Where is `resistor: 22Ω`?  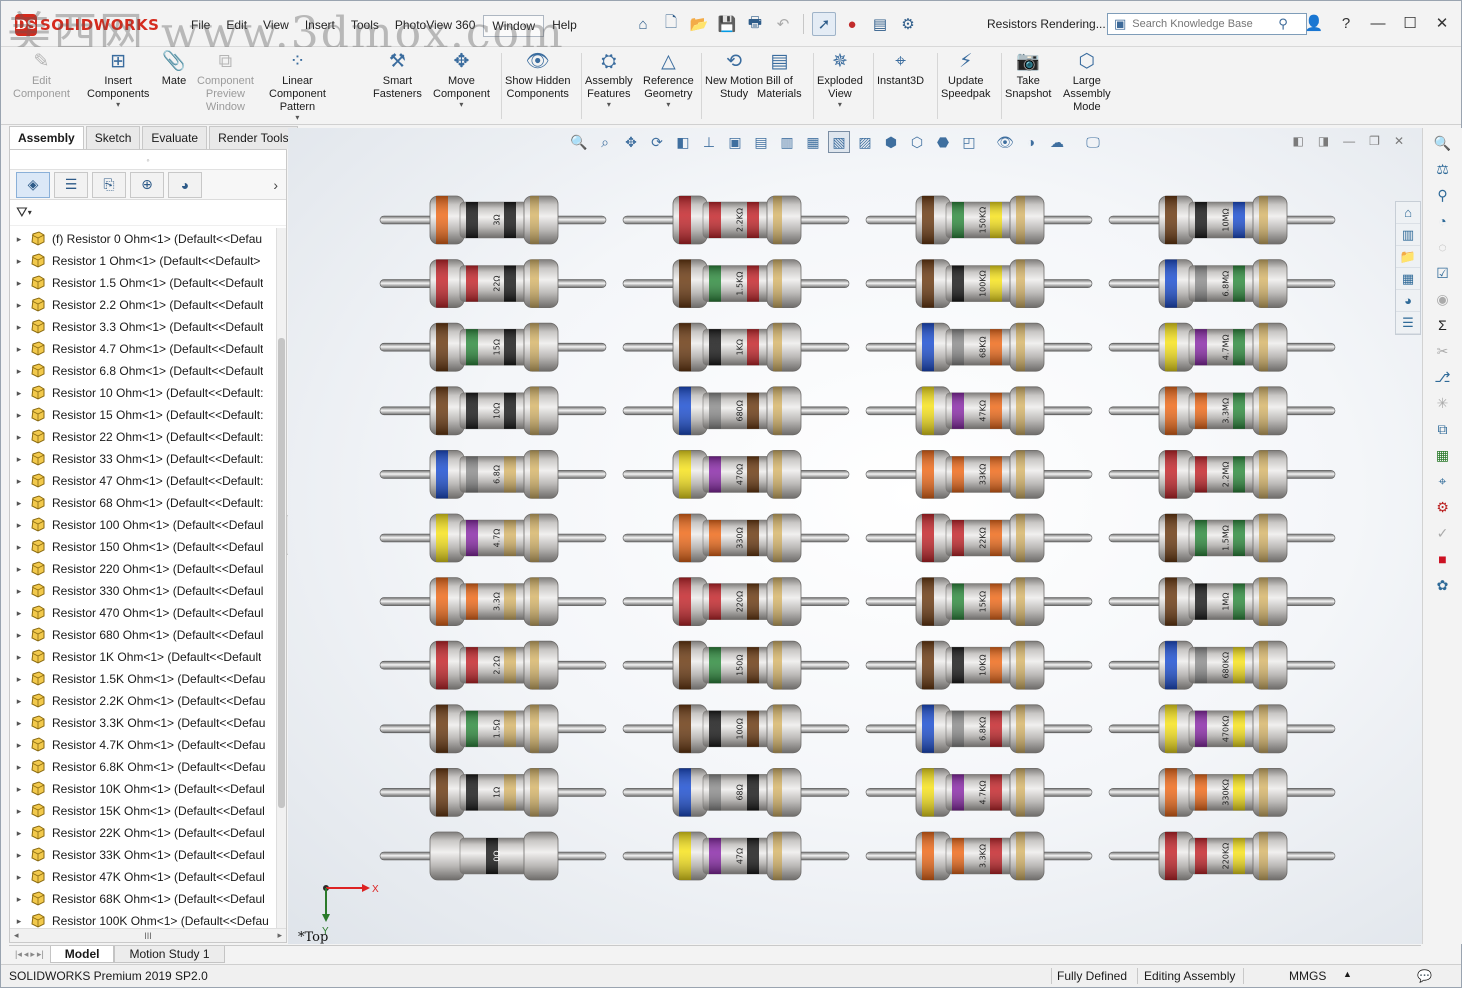 resistor: 22Ω is located at coordinates (493, 284).